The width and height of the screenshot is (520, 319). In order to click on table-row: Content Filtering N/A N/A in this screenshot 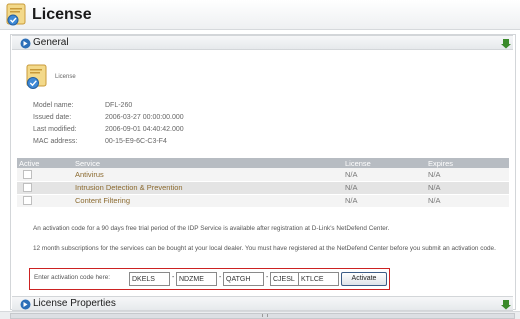, I will do `click(263, 201)`.